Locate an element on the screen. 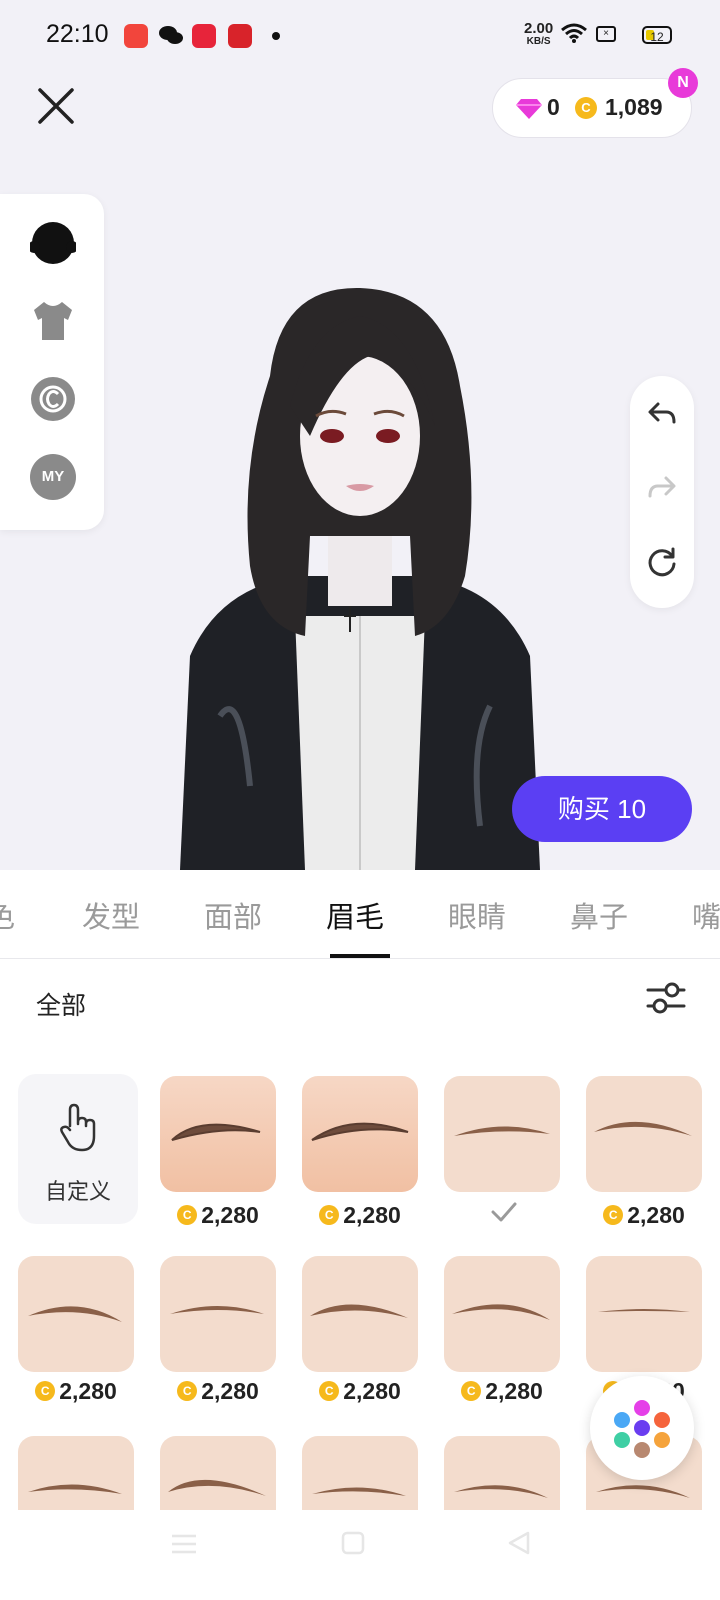 The width and height of the screenshot is (720, 1600). copyright-icon is located at coordinates (53, 399).